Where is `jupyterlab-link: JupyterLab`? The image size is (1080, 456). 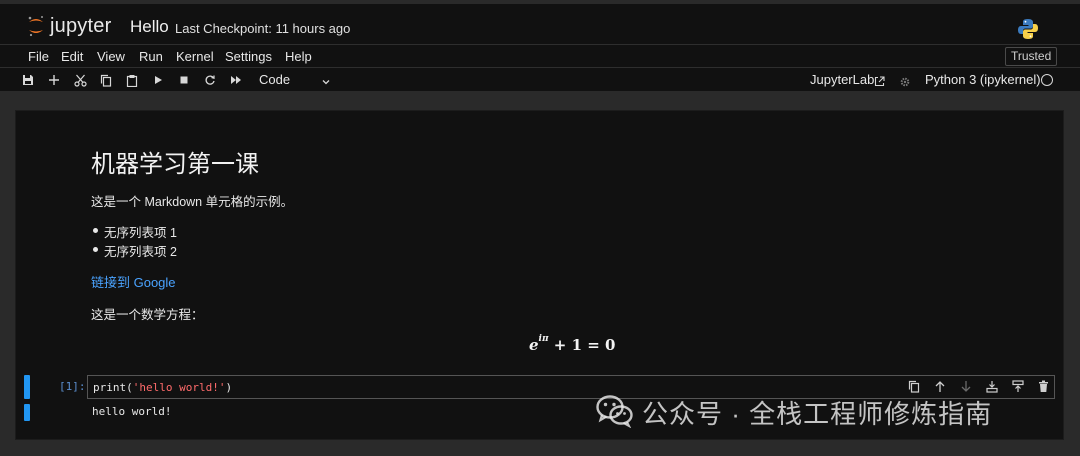
jupyterlab-link: JupyterLab is located at coordinates (842, 79).